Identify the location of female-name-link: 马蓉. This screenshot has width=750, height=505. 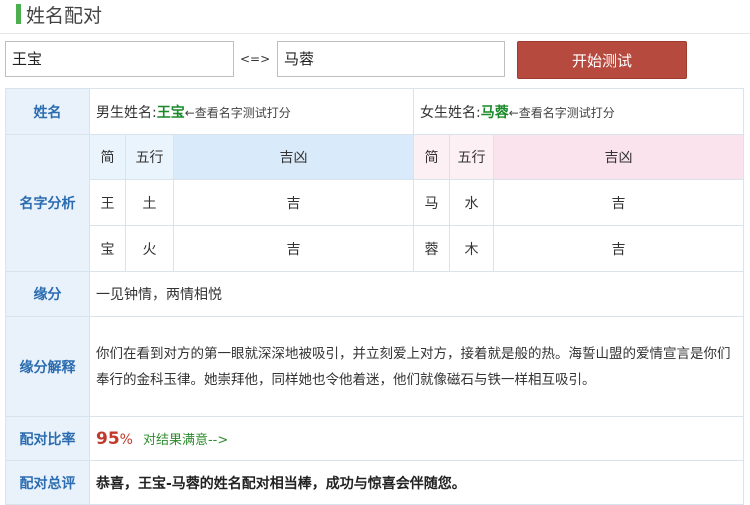
(495, 113).